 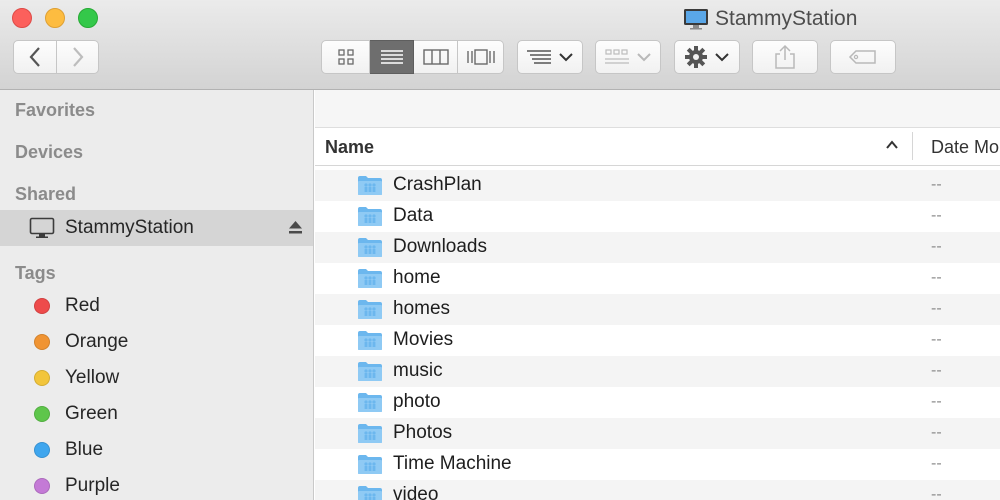 I want to click on tag-icon, so click(x=862, y=57).